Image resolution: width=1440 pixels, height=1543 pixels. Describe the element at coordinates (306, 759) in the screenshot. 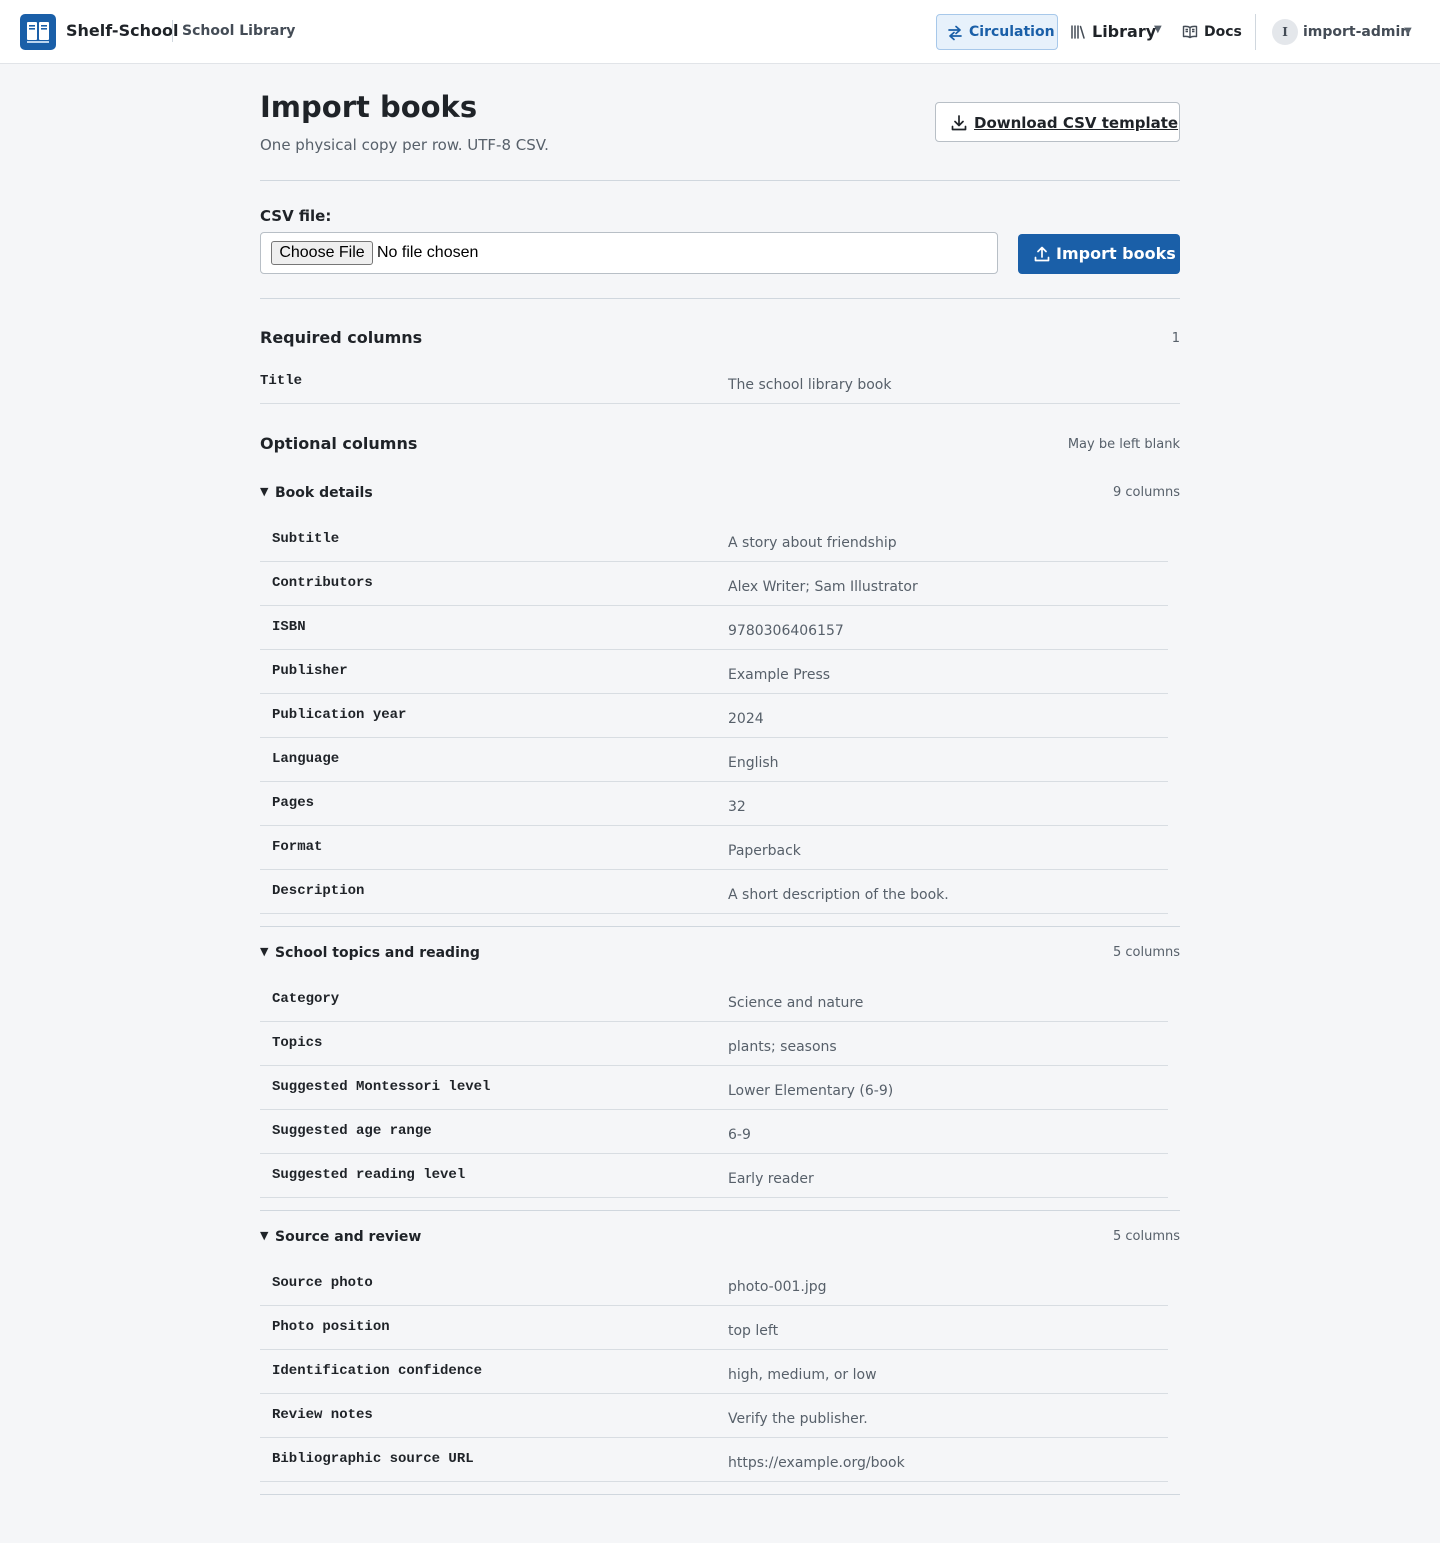

I see `column-name: Language` at that location.